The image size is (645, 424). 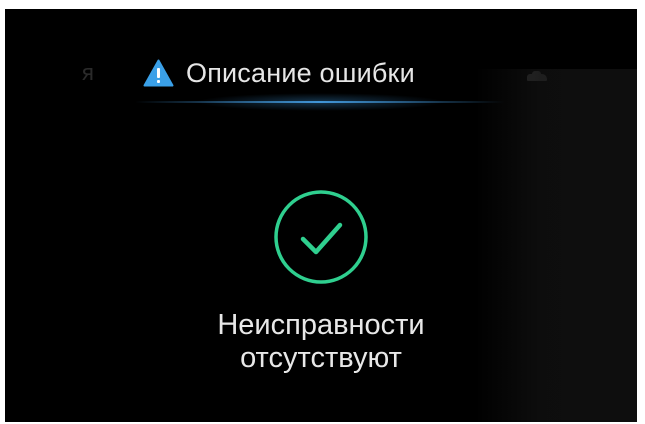 What do you see at coordinates (537, 77) in the screenshot?
I see `car-icon` at bounding box center [537, 77].